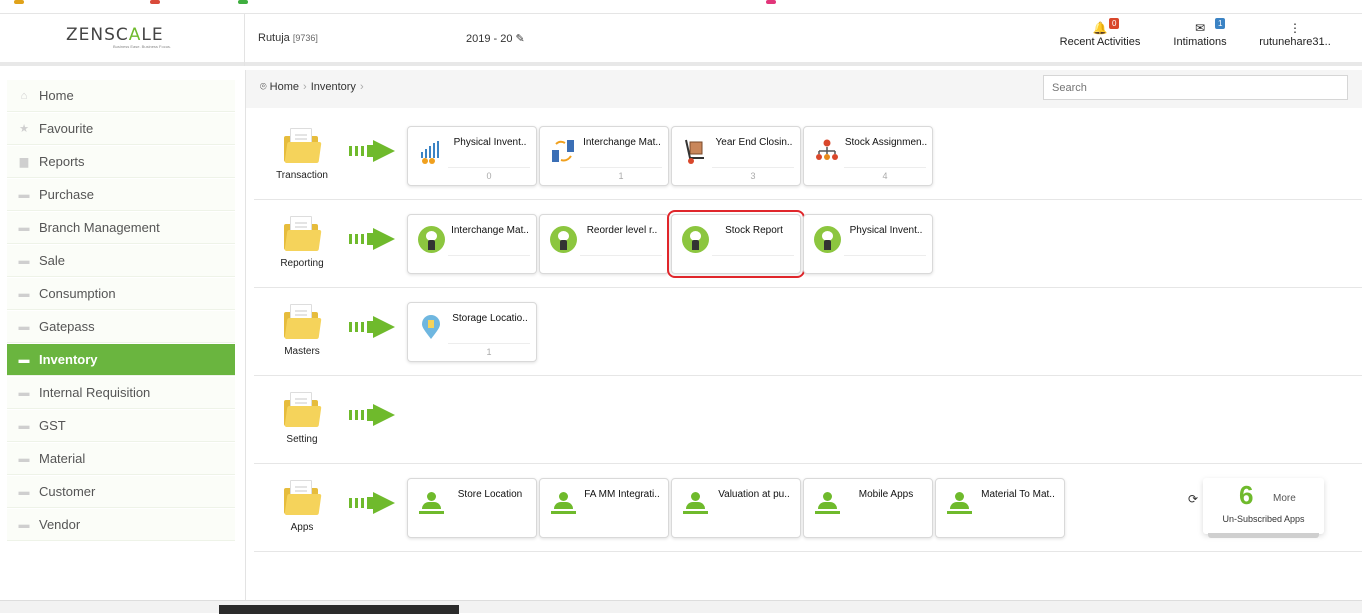  What do you see at coordinates (121, 129) in the screenshot?
I see `sidebar-item-favourite: ★ Favourite` at bounding box center [121, 129].